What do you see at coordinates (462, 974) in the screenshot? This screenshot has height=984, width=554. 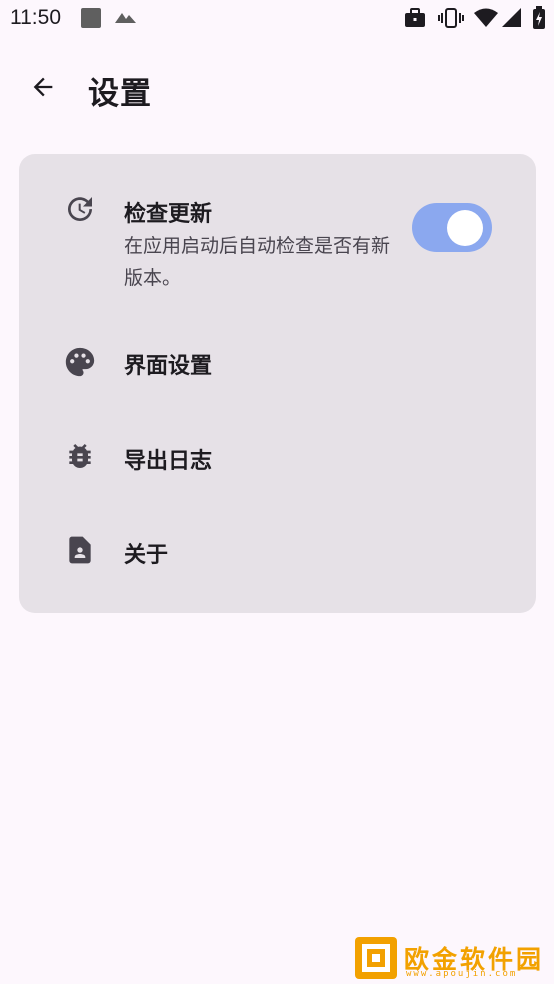 I see `watermark-url: www.apoujin.com` at bounding box center [462, 974].